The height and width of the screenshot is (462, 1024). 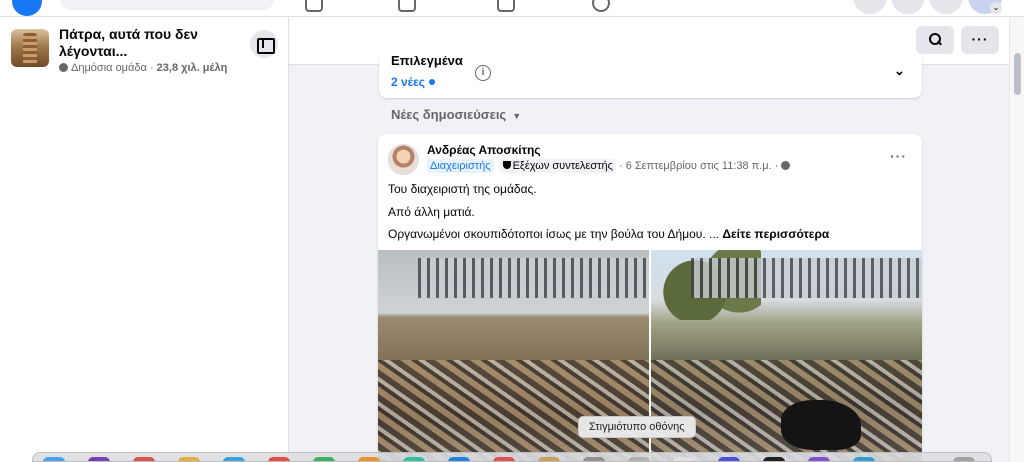 I want to click on search-icon, so click(x=935, y=39).